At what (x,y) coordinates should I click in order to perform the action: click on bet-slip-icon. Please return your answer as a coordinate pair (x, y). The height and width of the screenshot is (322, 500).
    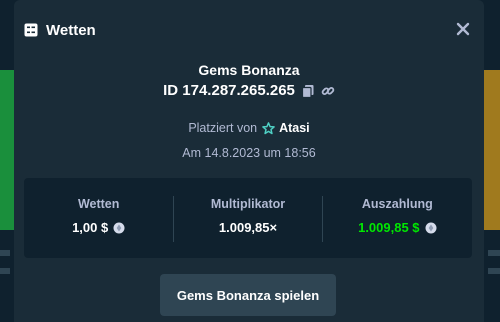
    Looking at the image, I should click on (31, 30).